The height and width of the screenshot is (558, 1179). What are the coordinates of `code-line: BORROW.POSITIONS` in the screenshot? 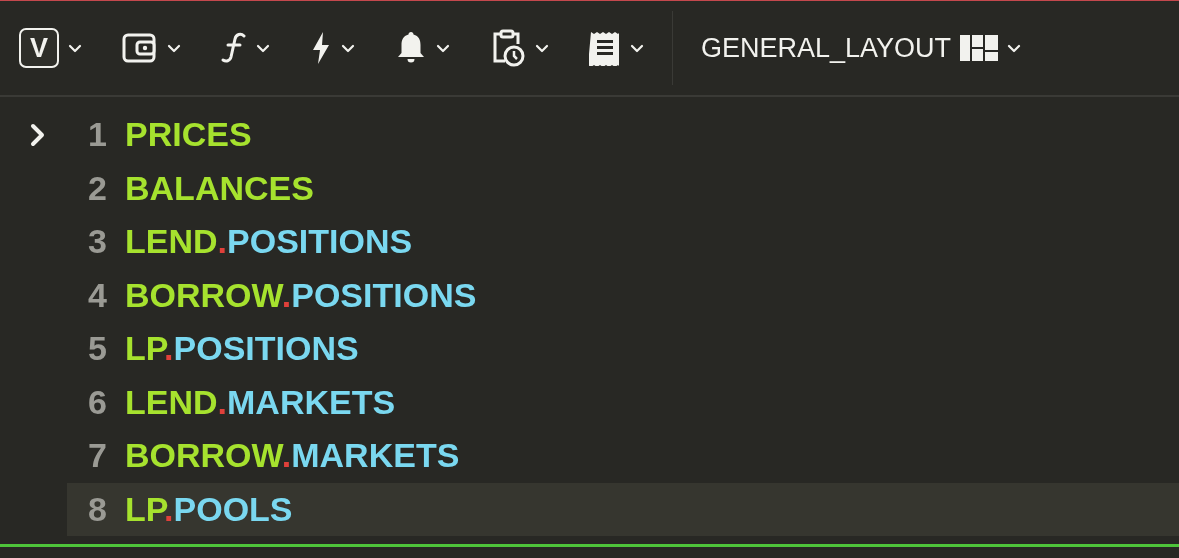 It's located at (301, 295).